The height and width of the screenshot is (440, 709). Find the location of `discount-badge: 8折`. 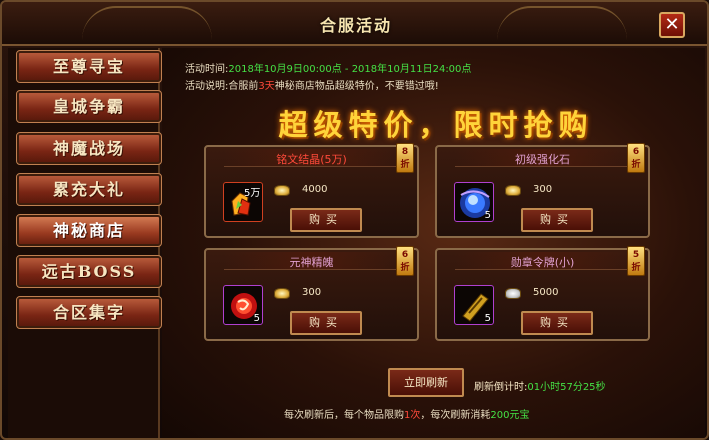

discount-badge: 8折 is located at coordinates (405, 158).